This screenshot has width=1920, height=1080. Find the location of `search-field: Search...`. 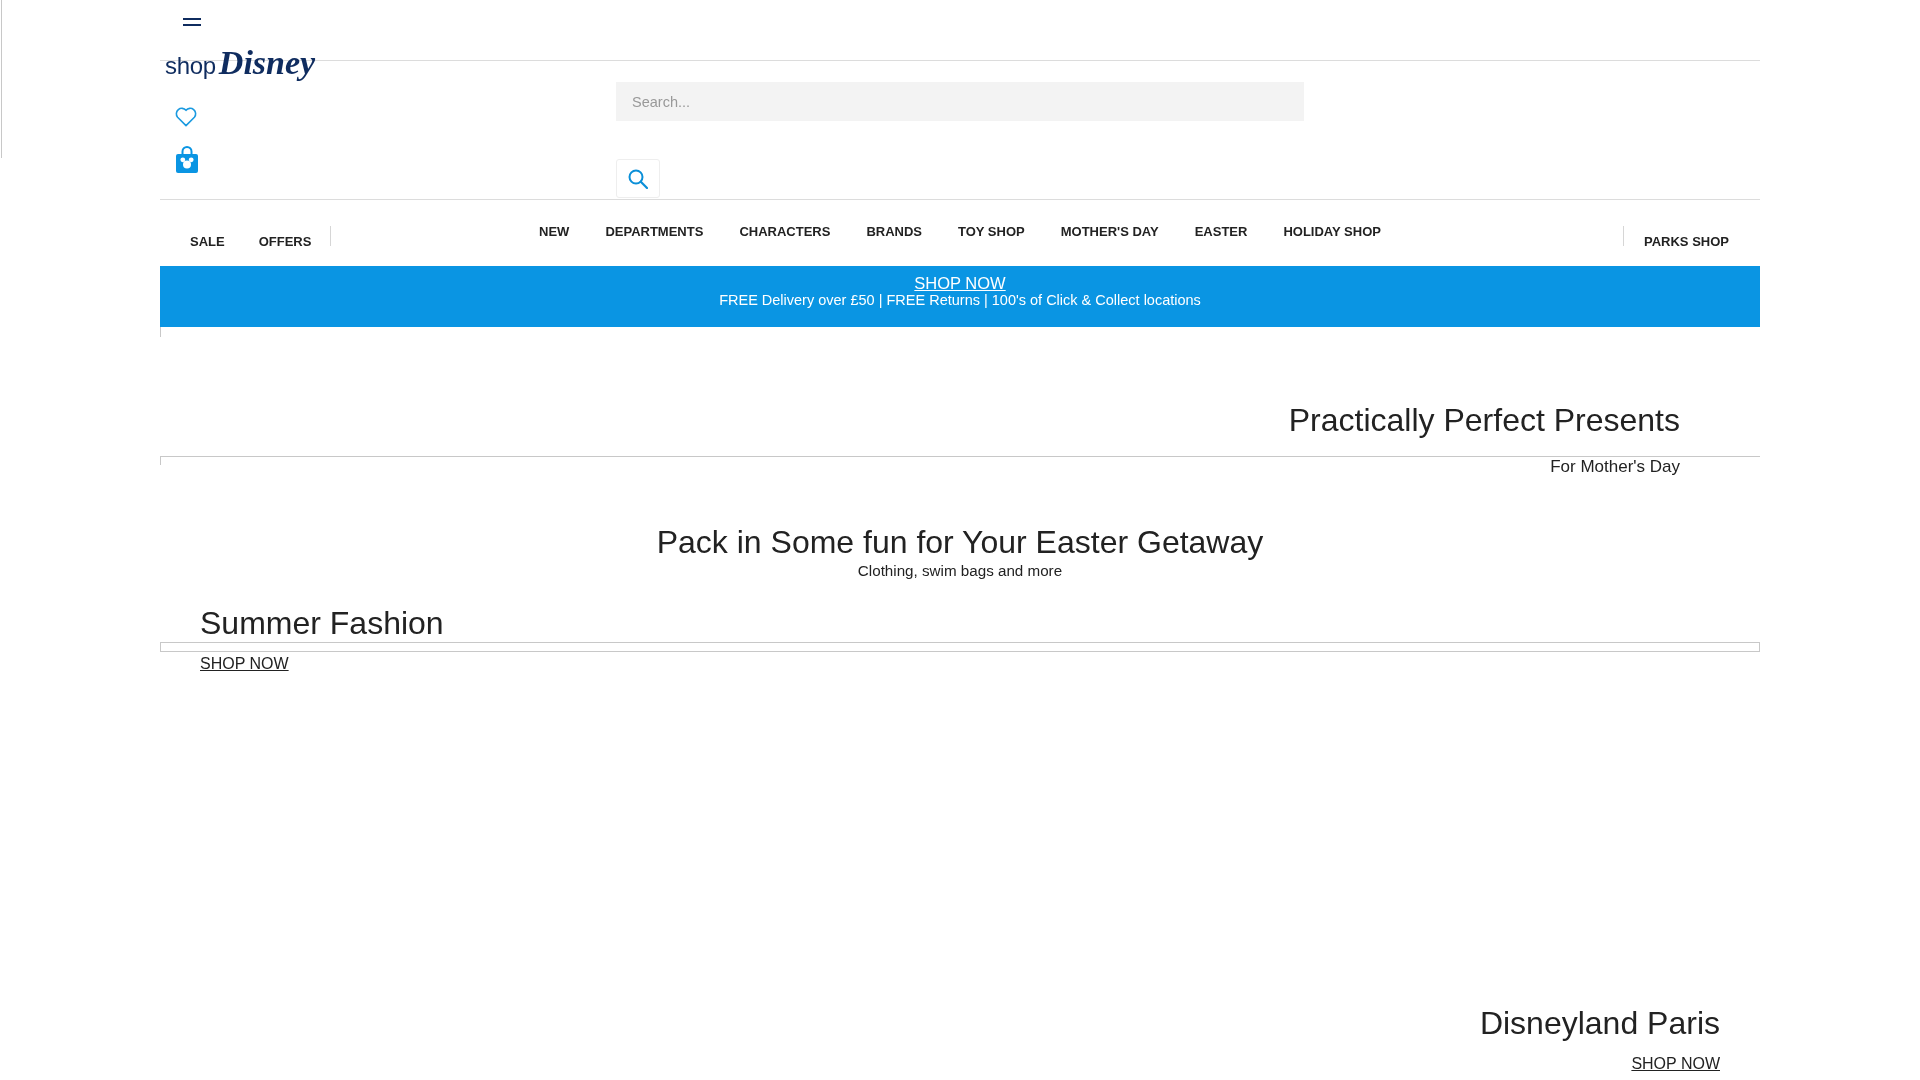

search-field: Search... is located at coordinates (960, 101).